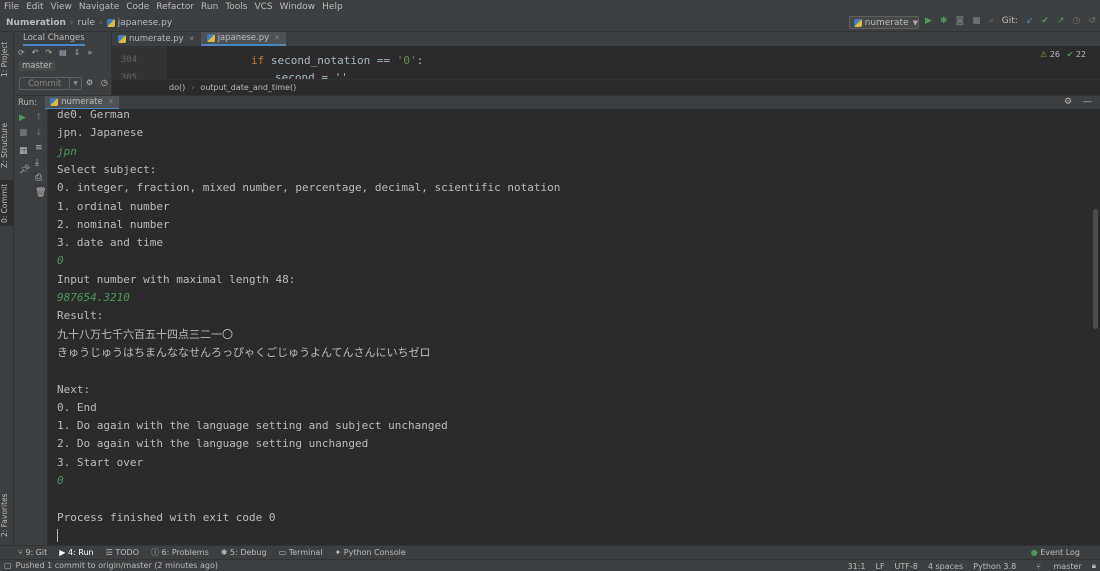 Image resolution: width=1100 pixels, height=571 pixels. Describe the element at coordinates (57, 535) in the screenshot. I see `text-cursor` at that location.